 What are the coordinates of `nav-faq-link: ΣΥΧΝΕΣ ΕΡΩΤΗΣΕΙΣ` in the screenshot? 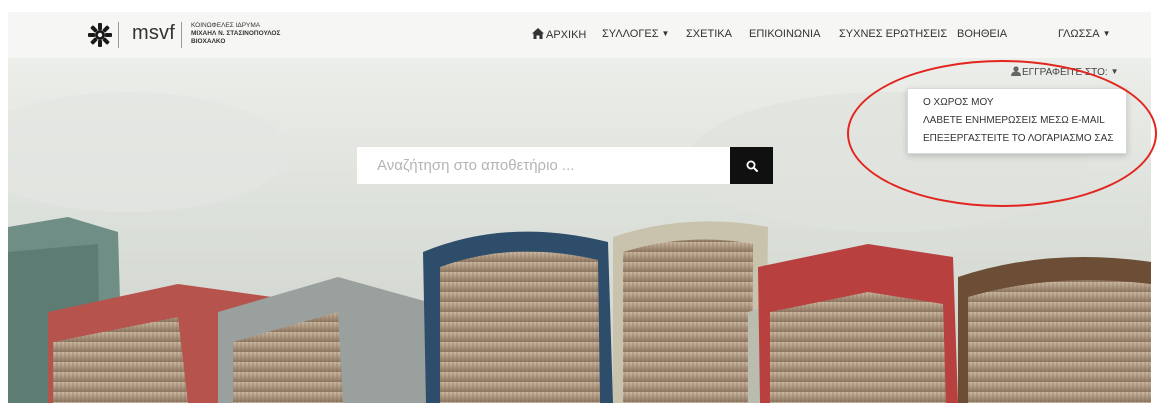 It's located at (893, 34).